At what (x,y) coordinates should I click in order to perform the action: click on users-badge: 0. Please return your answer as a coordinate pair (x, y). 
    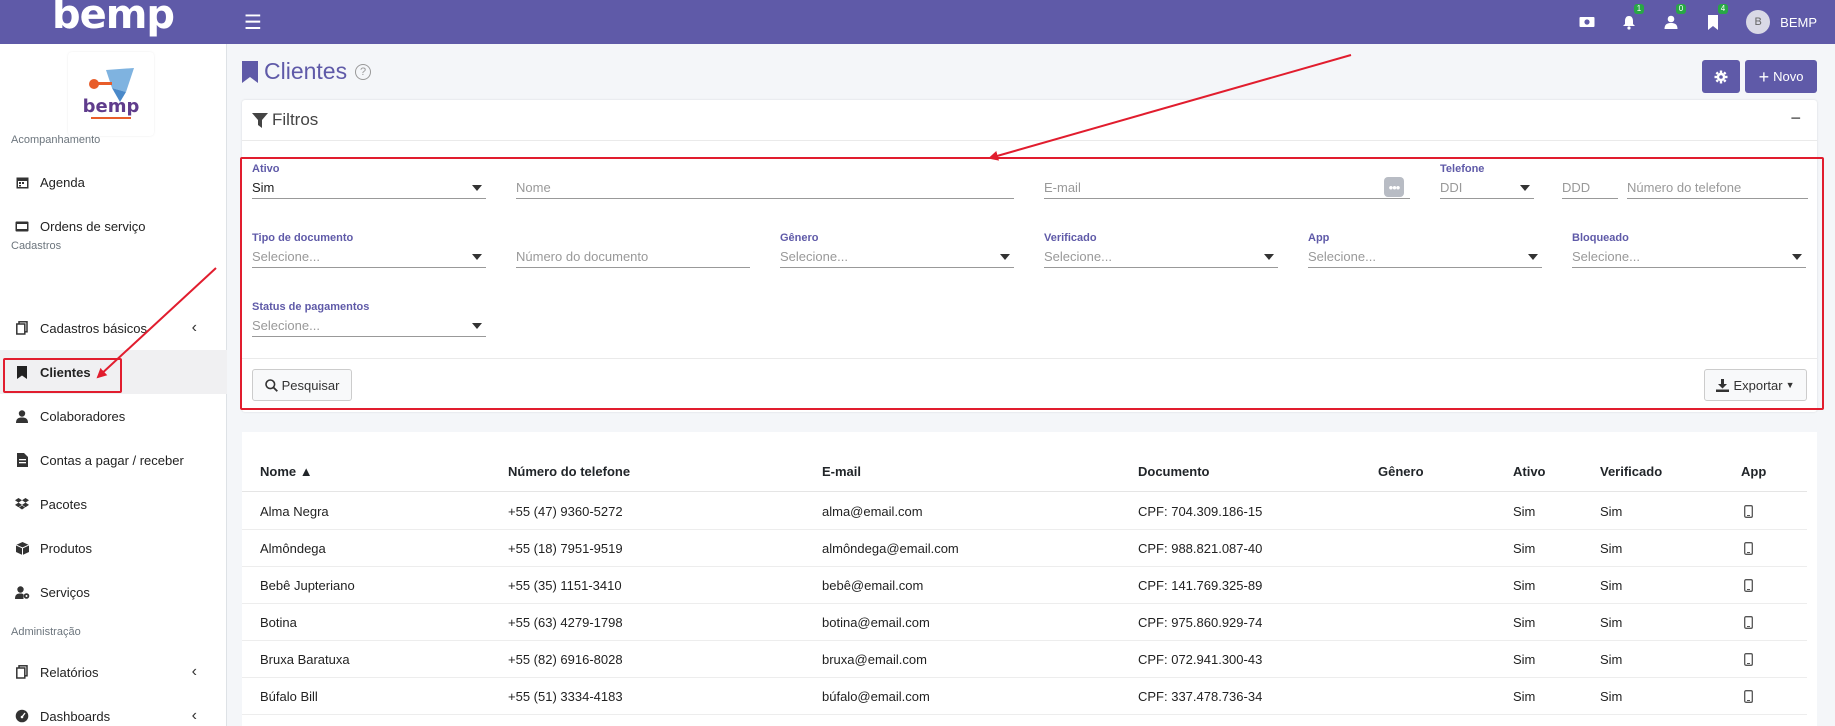
    Looking at the image, I should click on (1681, 9).